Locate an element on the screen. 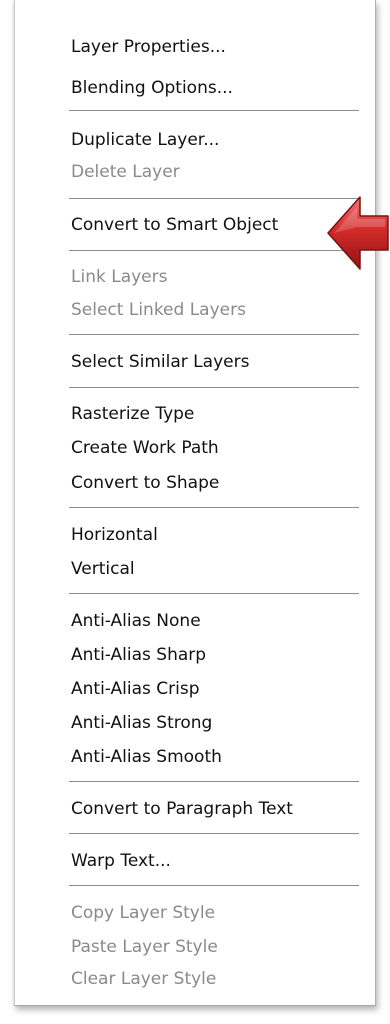  menu-item-paste-layer-style: Paste Layer Style is located at coordinates (144, 947).